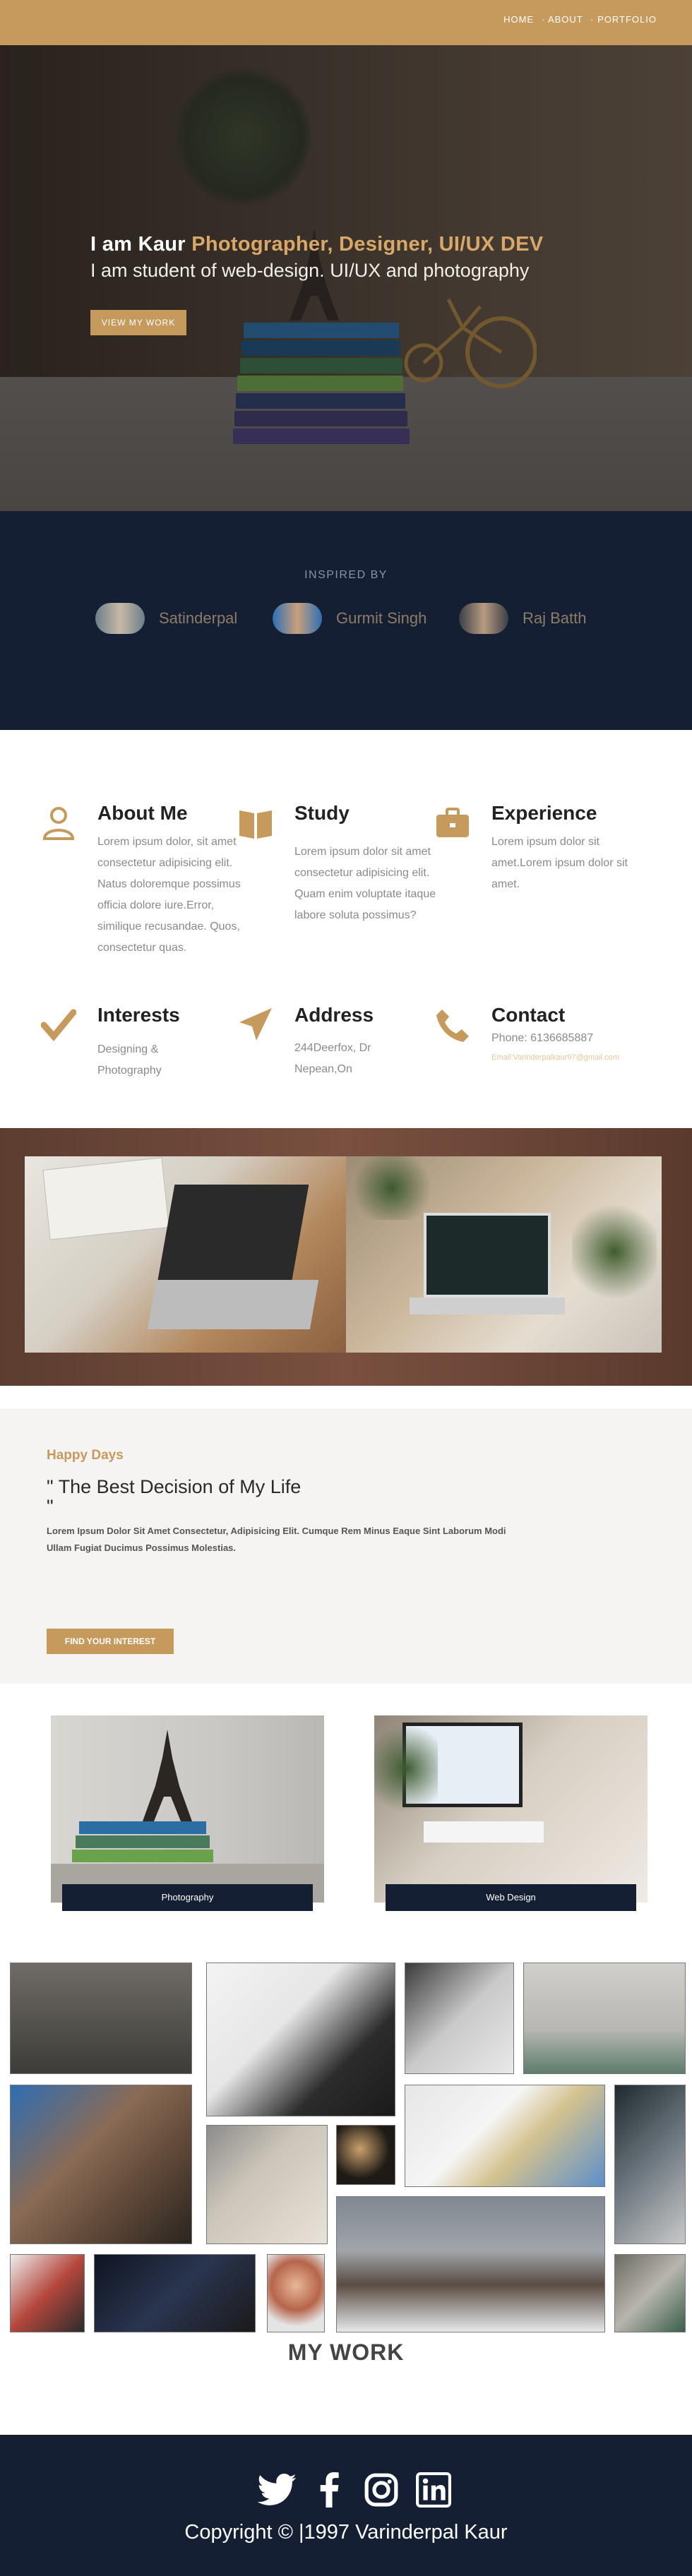  I want to click on photography-card: Photography, so click(188, 1813).